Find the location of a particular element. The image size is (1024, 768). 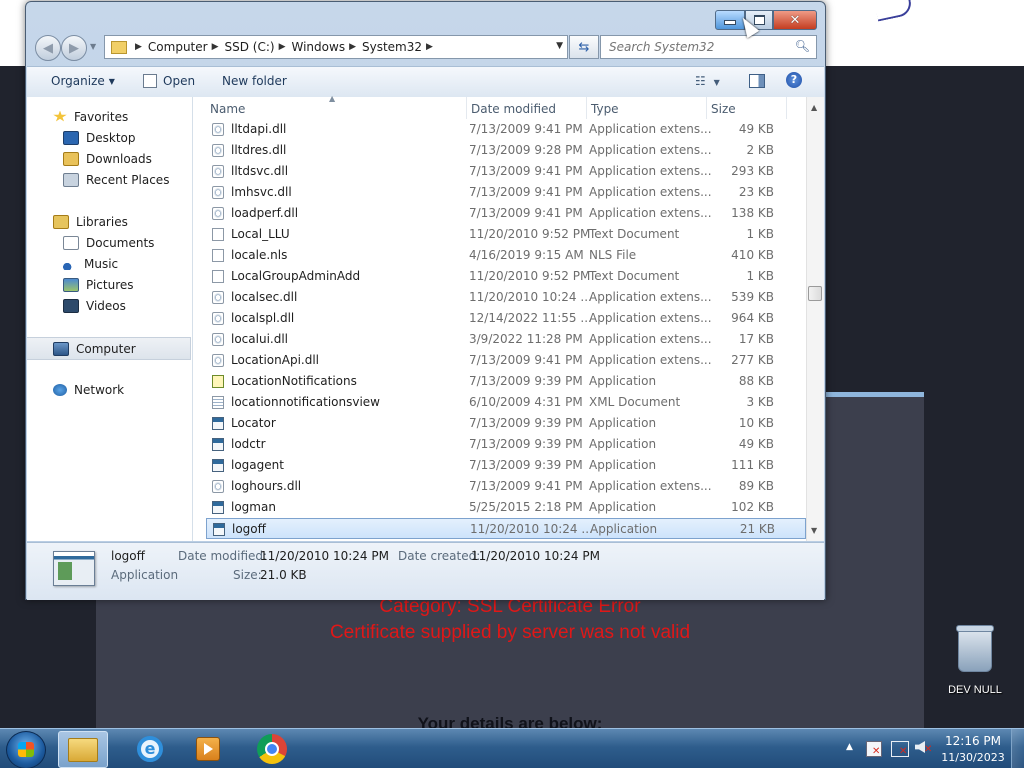

clock-date: 11/30/2023 is located at coordinates (973, 757).